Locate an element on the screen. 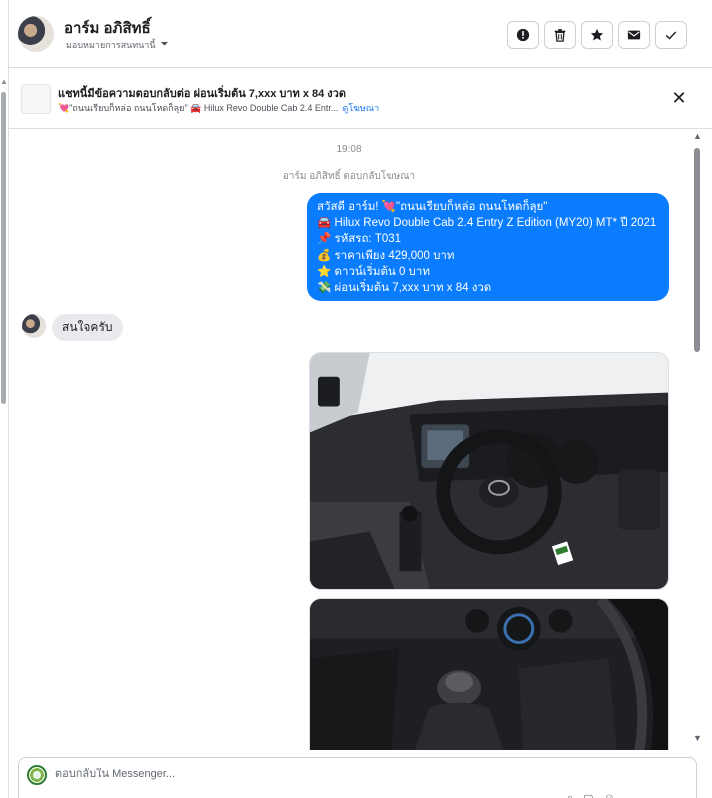 The height and width of the screenshot is (798, 712). ad-reply-note: อาร์ม อภิสิทธิ์ ตอบกลับโฆษณา is located at coordinates (349, 176).